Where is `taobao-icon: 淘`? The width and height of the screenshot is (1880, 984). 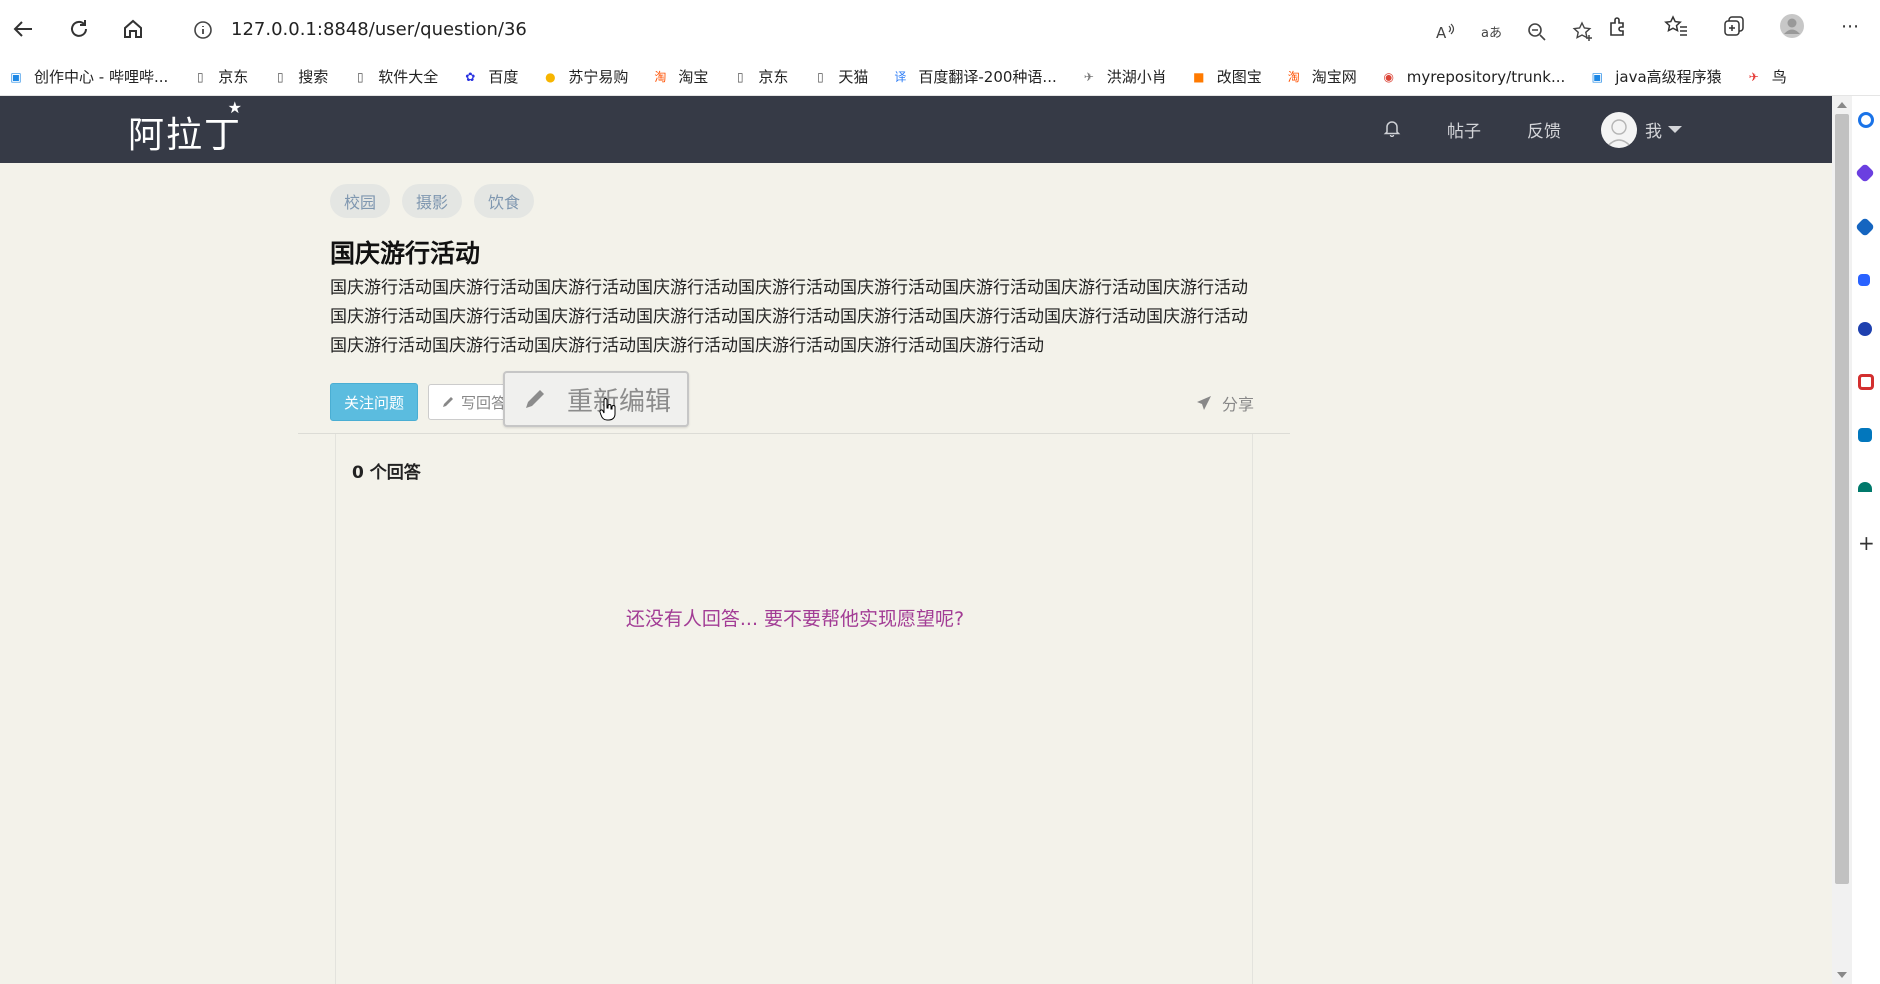 taobao-icon: 淘 is located at coordinates (660, 77).